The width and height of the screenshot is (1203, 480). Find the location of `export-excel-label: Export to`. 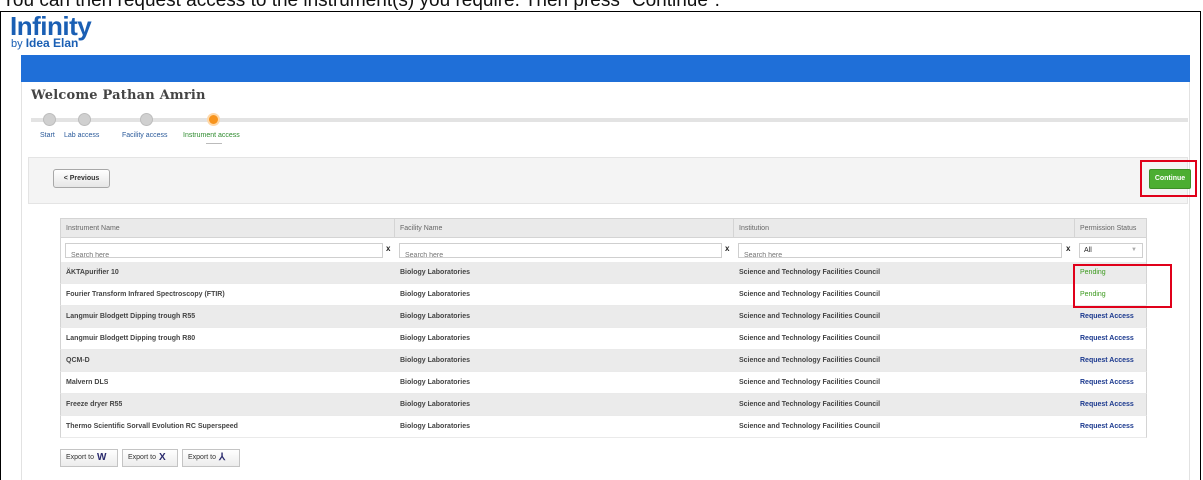

export-excel-label: Export to is located at coordinates (142, 457).